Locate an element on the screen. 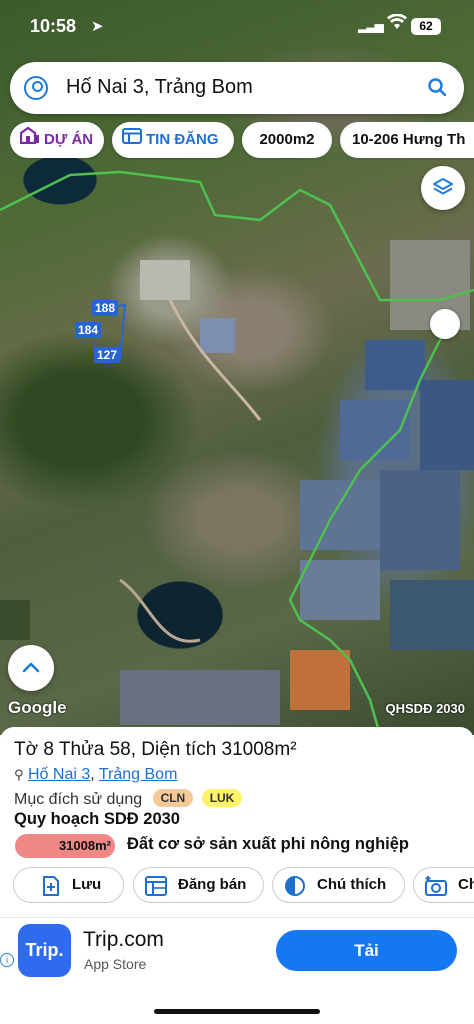  chip-area-filter: 2000m2 is located at coordinates (287, 140).